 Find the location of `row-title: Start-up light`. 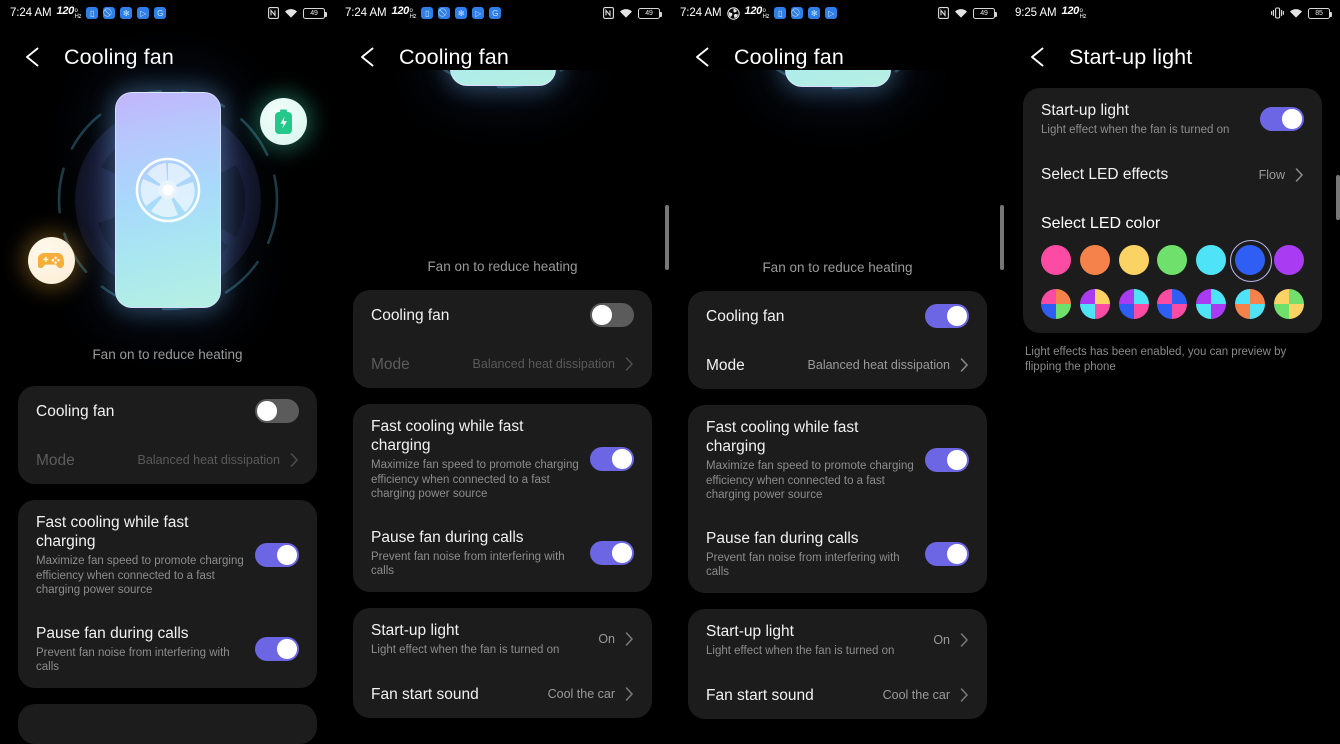

row-title: Start-up light is located at coordinates (1085, 110).